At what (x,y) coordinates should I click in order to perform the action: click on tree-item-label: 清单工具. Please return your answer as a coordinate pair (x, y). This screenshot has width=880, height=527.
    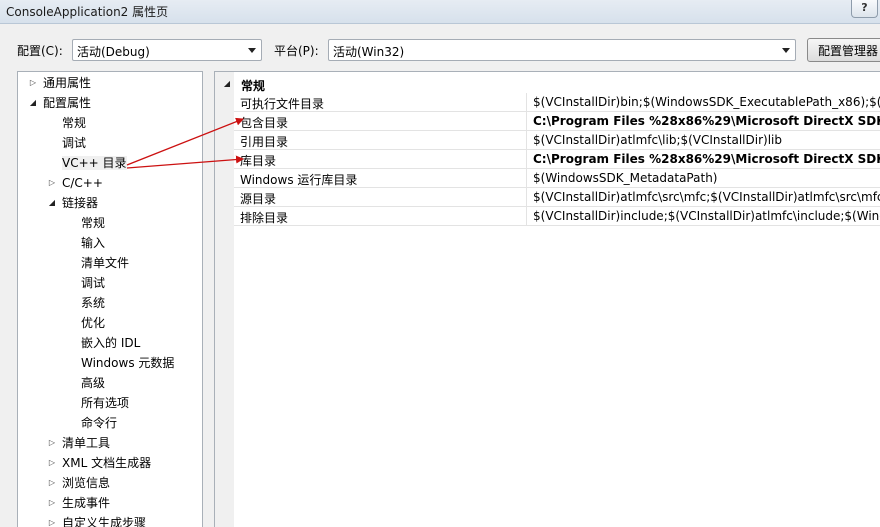
    Looking at the image, I should click on (86, 443).